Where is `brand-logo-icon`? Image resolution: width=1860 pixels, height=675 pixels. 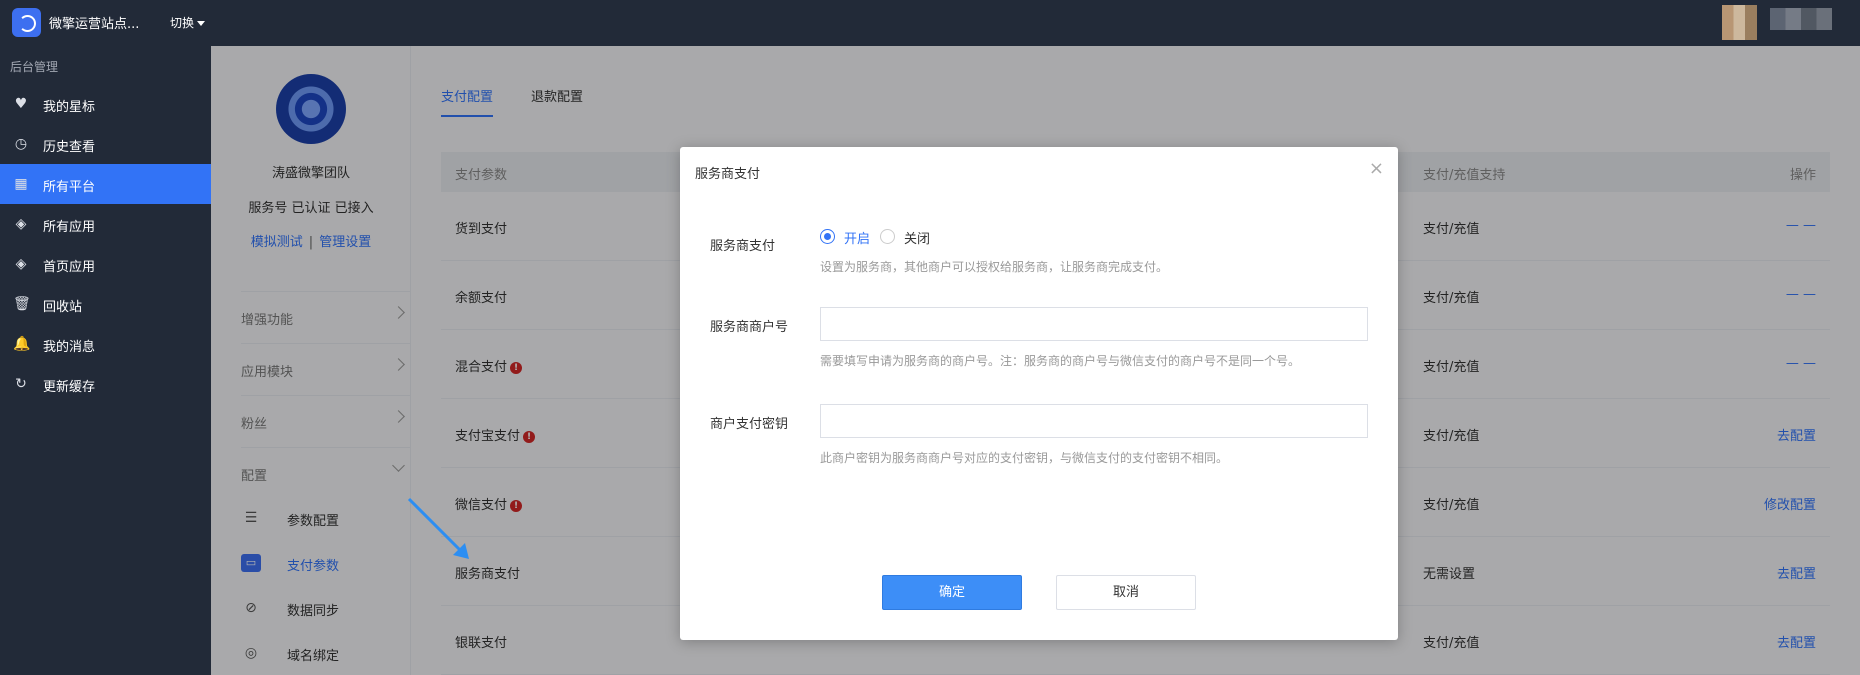 brand-logo-icon is located at coordinates (26, 22).